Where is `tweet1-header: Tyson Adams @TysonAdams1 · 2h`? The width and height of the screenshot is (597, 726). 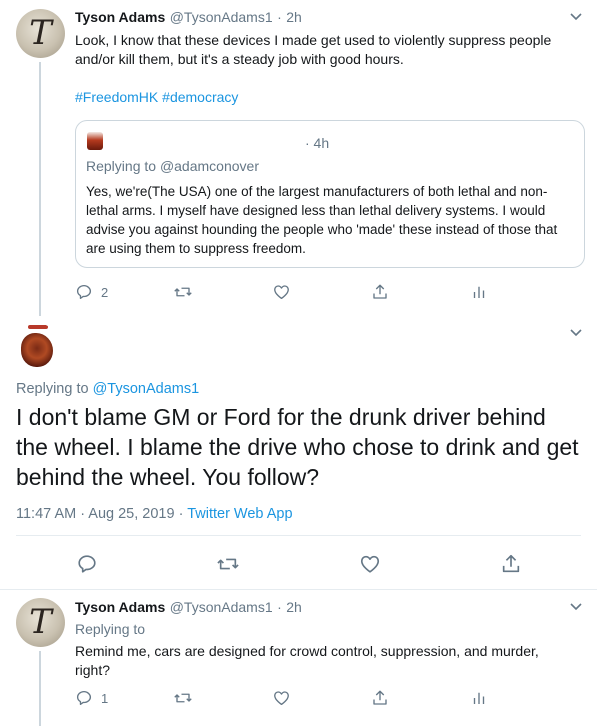 tweet1-header: Tyson Adams @TysonAdams1 · 2h is located at coordinates (188, 18).